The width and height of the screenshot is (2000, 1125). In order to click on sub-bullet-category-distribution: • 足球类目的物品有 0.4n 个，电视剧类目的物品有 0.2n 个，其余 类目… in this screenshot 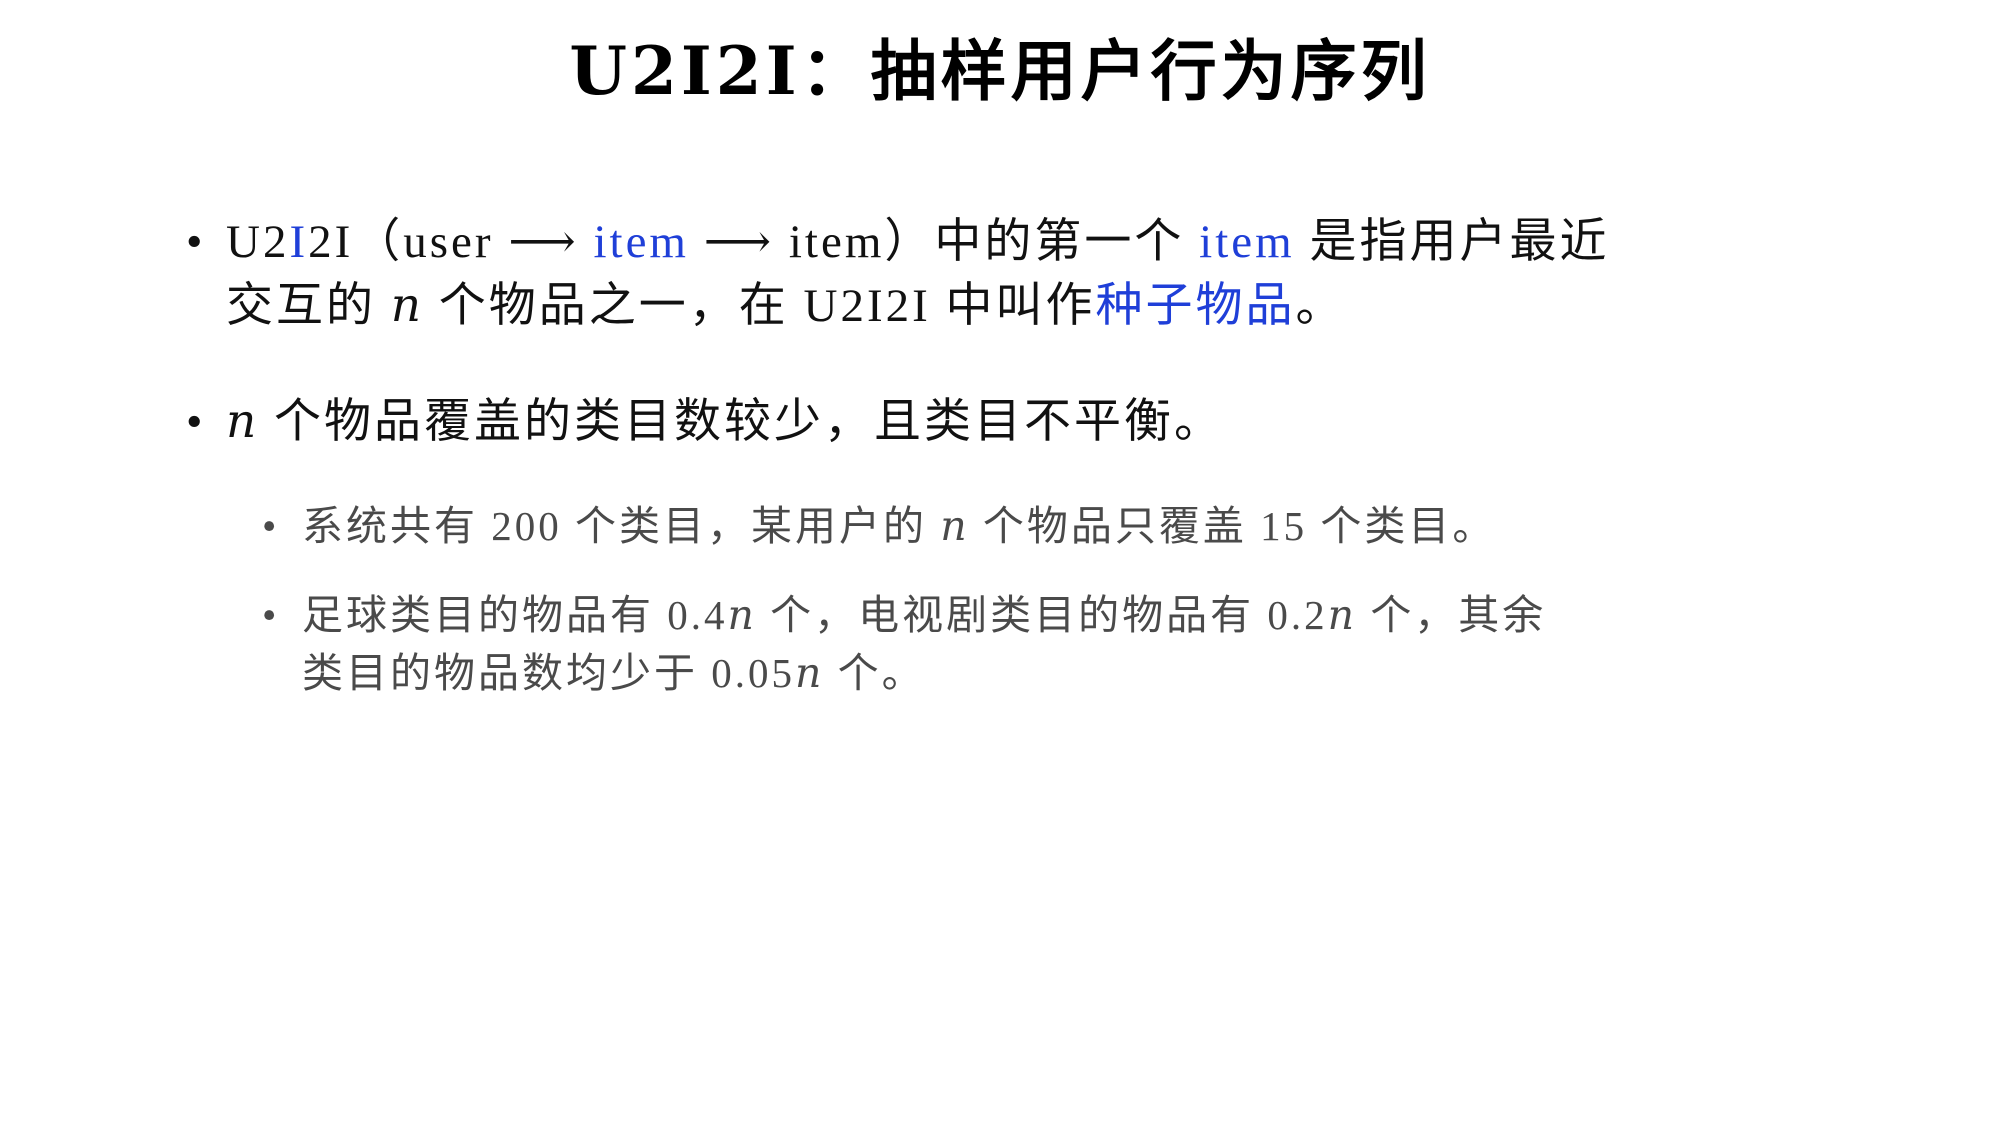, I will do `click(904, 644)`.